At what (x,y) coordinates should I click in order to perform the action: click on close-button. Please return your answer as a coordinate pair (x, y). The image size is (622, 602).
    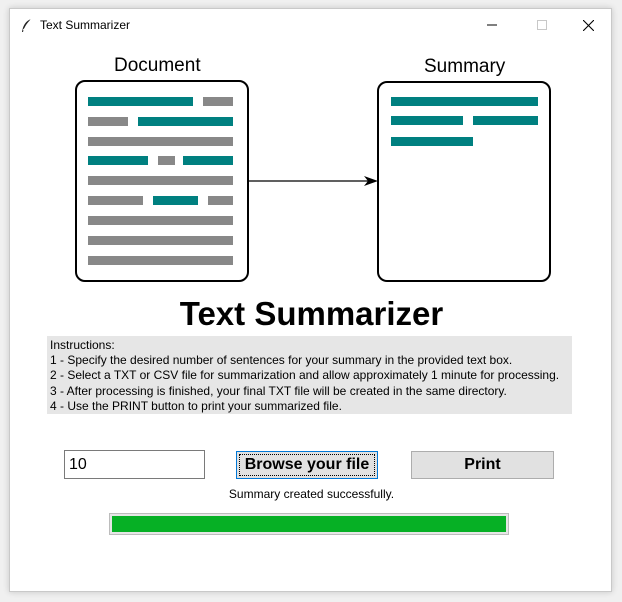
    Looking at the image, I should click on (588, 25).